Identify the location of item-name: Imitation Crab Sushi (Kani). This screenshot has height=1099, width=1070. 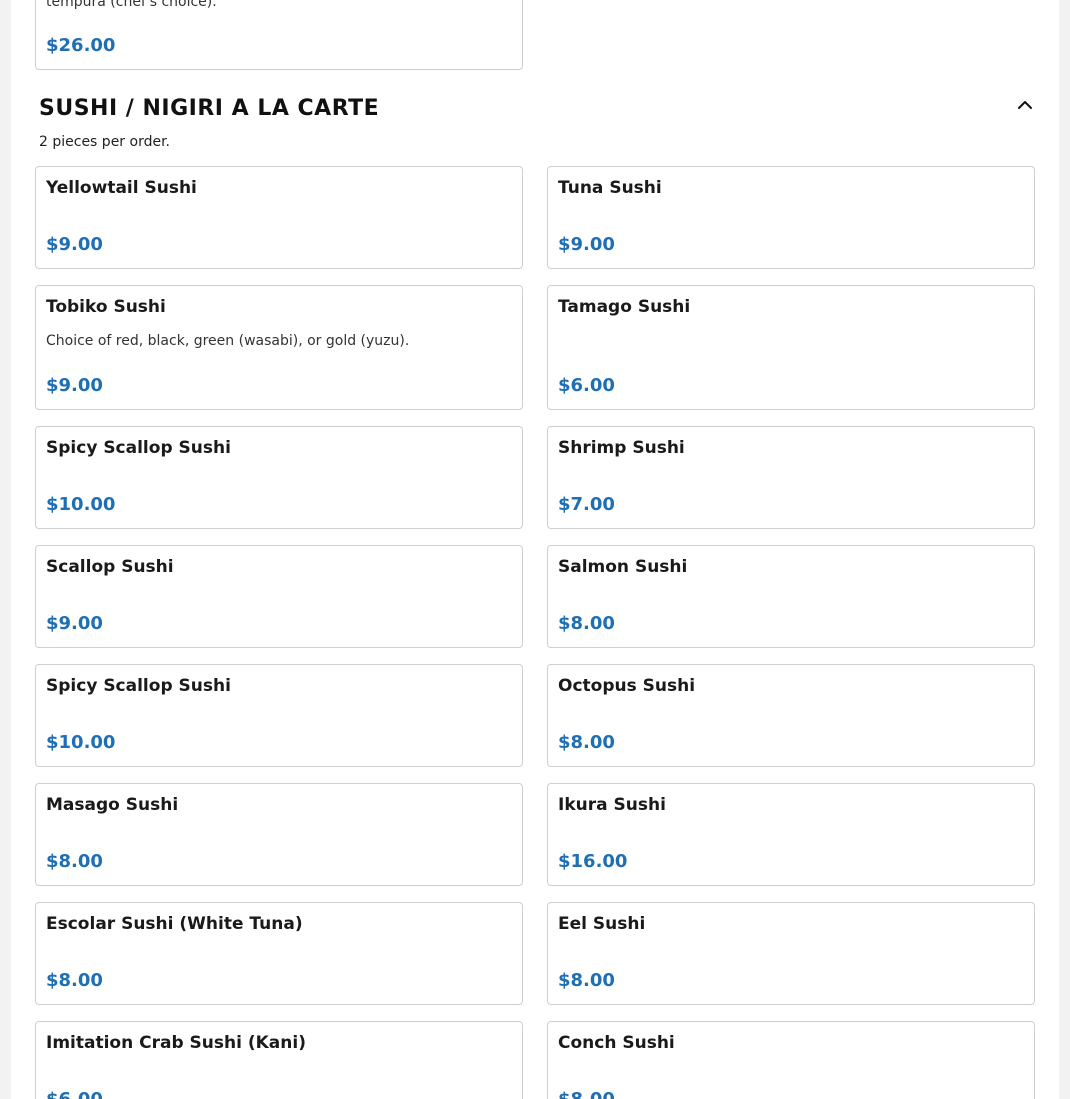
(176, 1043).